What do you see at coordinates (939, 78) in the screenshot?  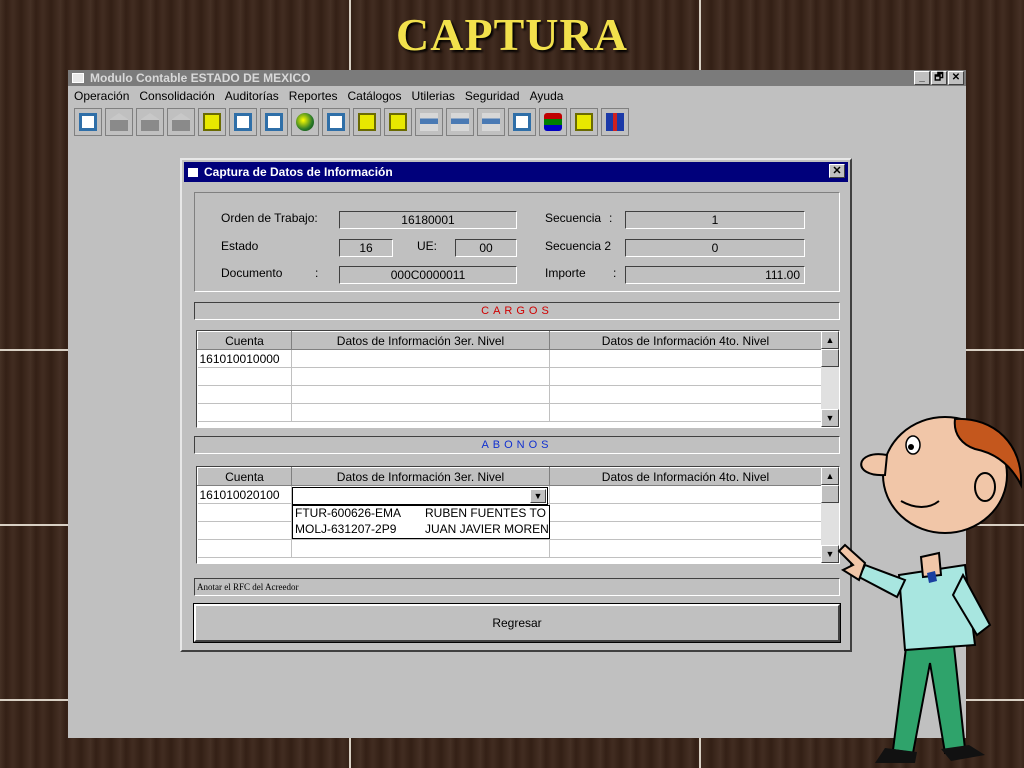 I see `restore-button: 🗗` at bounding box center [939, 78].